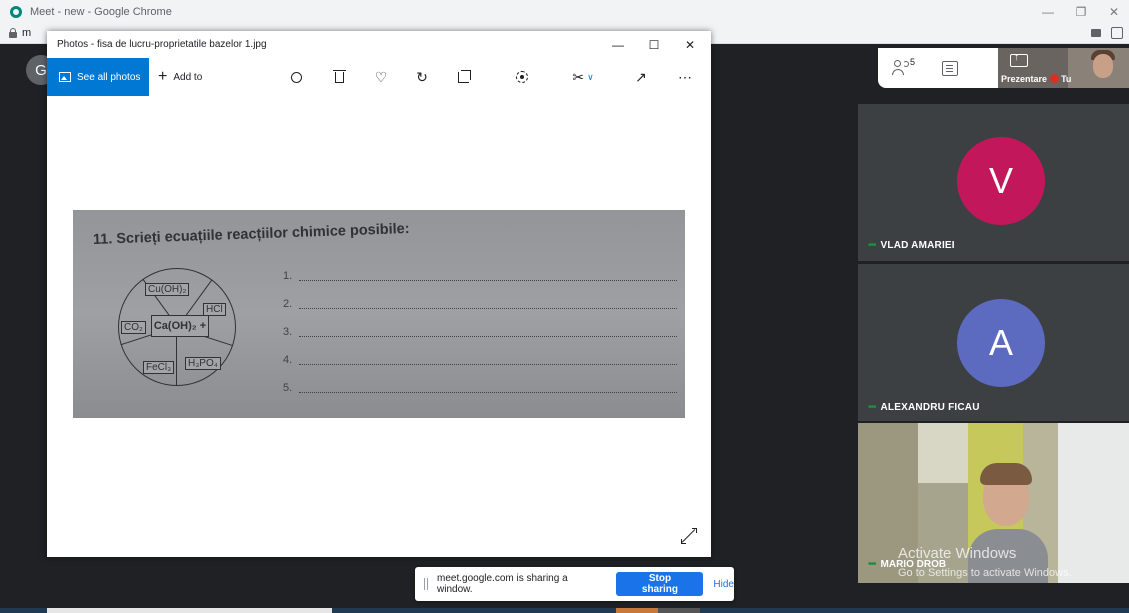 This screenshot has width=1129, height=613. What do you see at coordinates (109, 77) in the screenshot?
I see `see-all-photos-label: See all photos` at bounding box center [109, 77].